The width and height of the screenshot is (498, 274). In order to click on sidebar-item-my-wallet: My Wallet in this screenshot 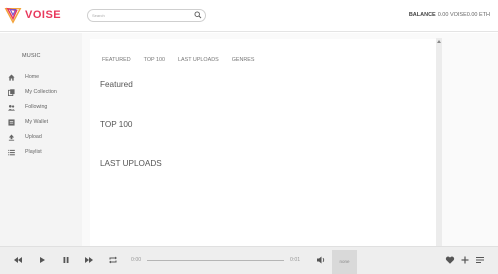, I will do `click(28, 122)`.